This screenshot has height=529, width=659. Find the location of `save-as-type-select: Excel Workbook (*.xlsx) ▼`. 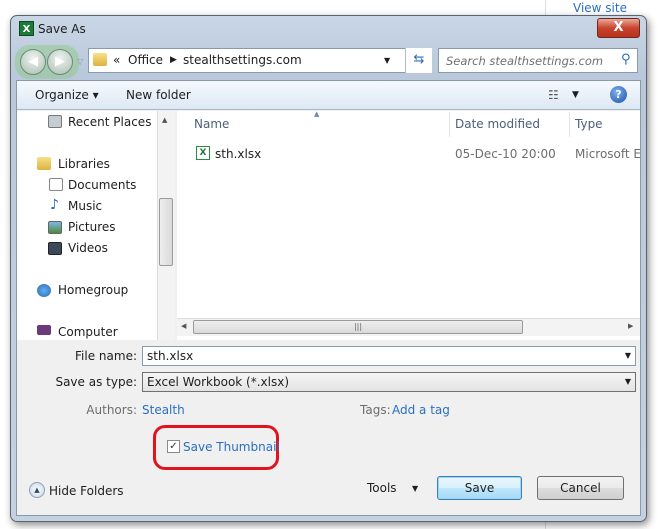

save-as-type-select: Excel Workbook (*.xlsx) ▼ is located at coordinates (389, 382).